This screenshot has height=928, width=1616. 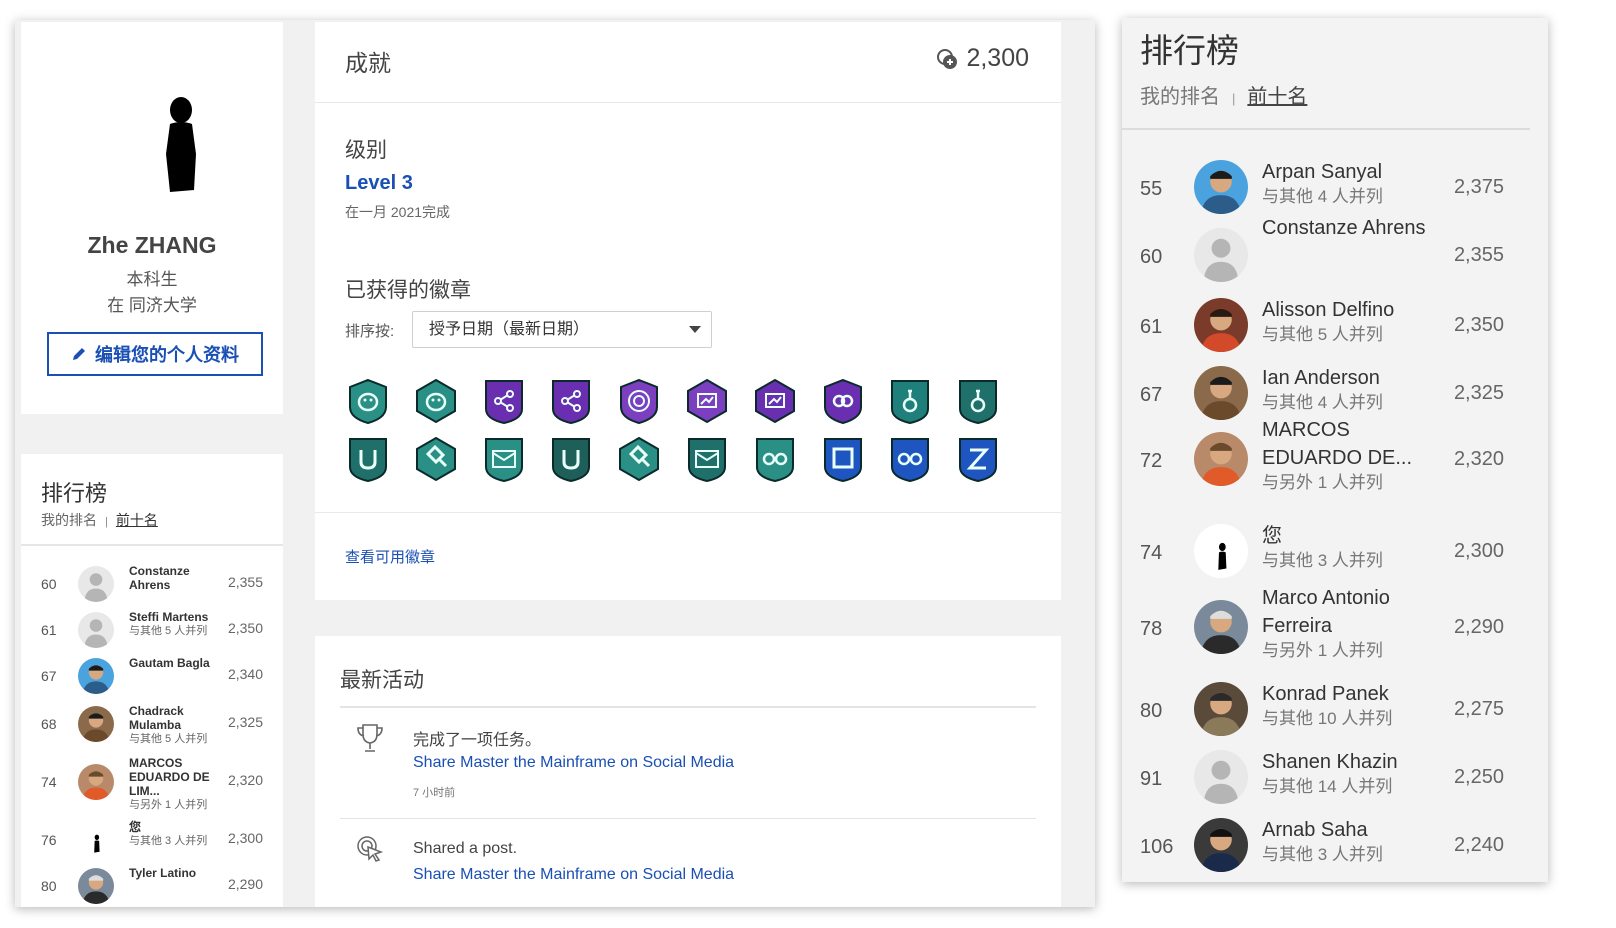 I want to click on sort-label: 排序按:, so click(x=370, y=331).